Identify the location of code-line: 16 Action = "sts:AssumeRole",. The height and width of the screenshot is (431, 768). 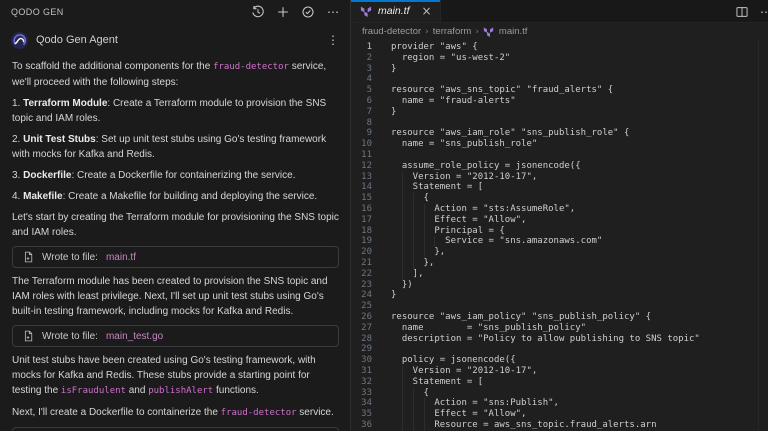
(559, 209).